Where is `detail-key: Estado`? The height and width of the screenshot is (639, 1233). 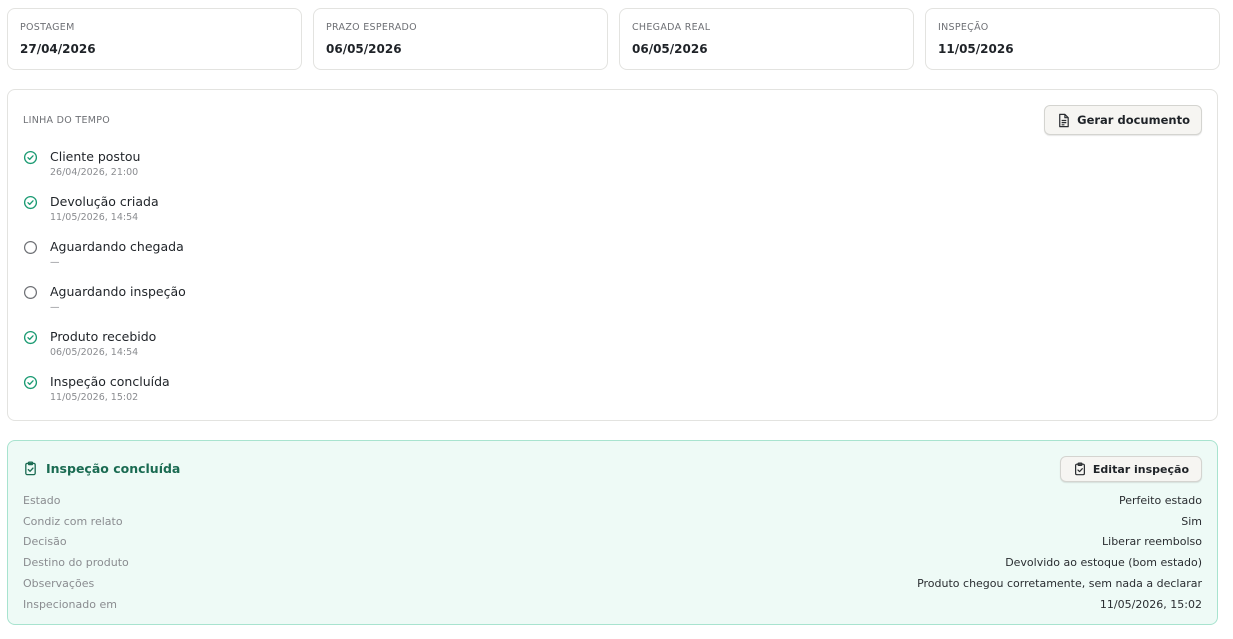
detail-key: Estado is located at coordinates (42, 500).